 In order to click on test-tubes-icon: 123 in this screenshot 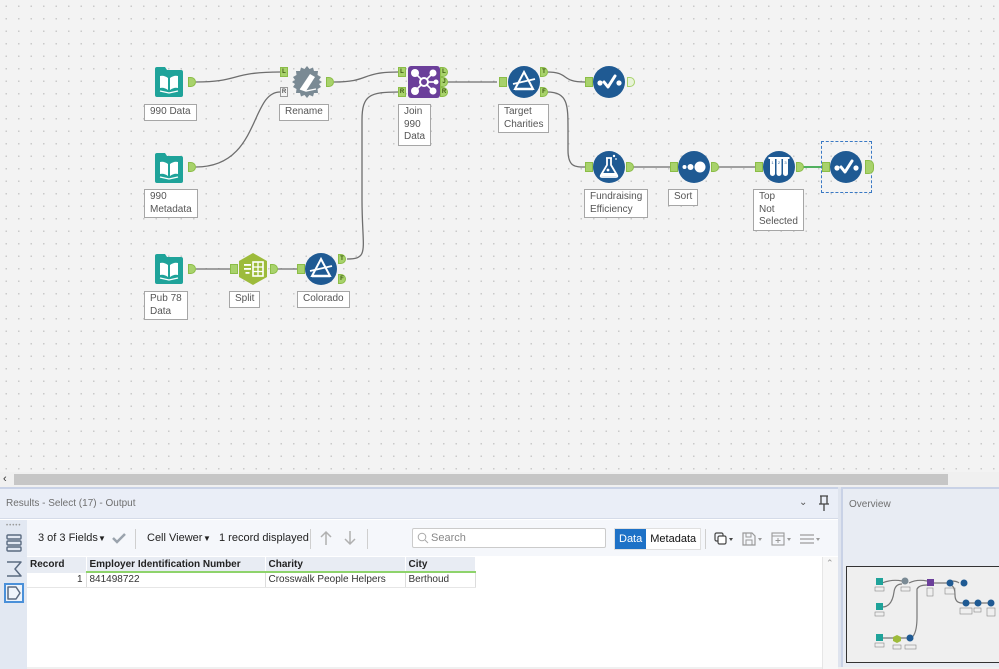, I will do `click(779, 167)`.